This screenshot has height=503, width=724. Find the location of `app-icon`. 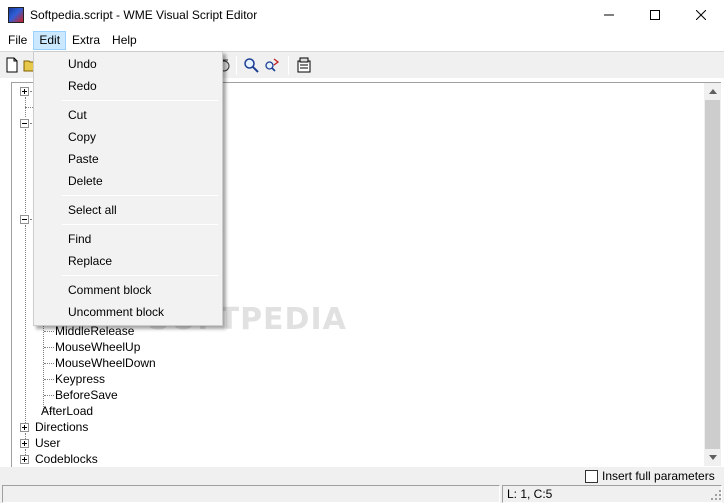

app-icon is located at coordinates (16, 15).